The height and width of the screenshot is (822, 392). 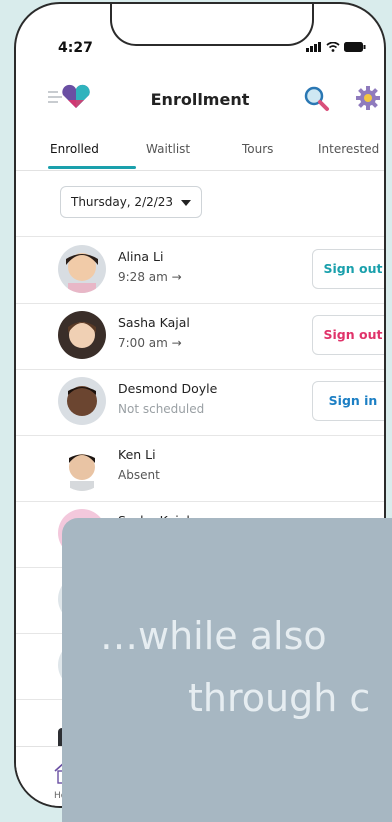 I want to click on caret-down-icon, so click(x=186, y=203).